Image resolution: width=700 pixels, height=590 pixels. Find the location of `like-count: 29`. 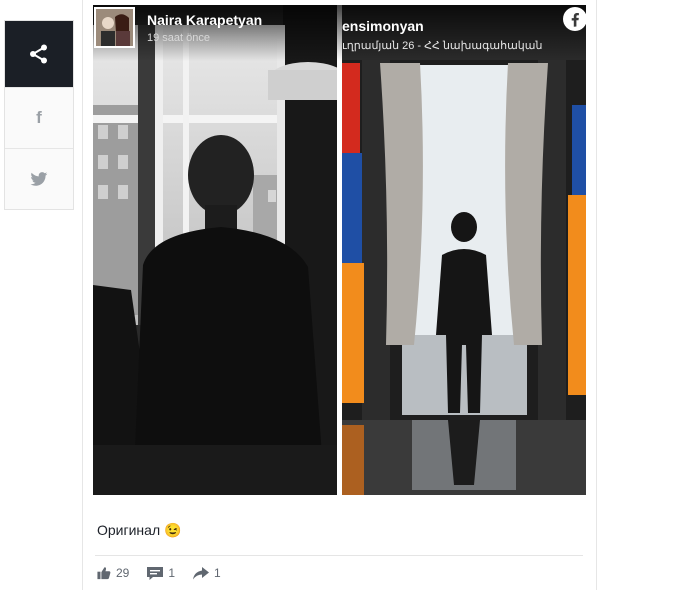

like-count: 29 is located at coordinates (123, 573).